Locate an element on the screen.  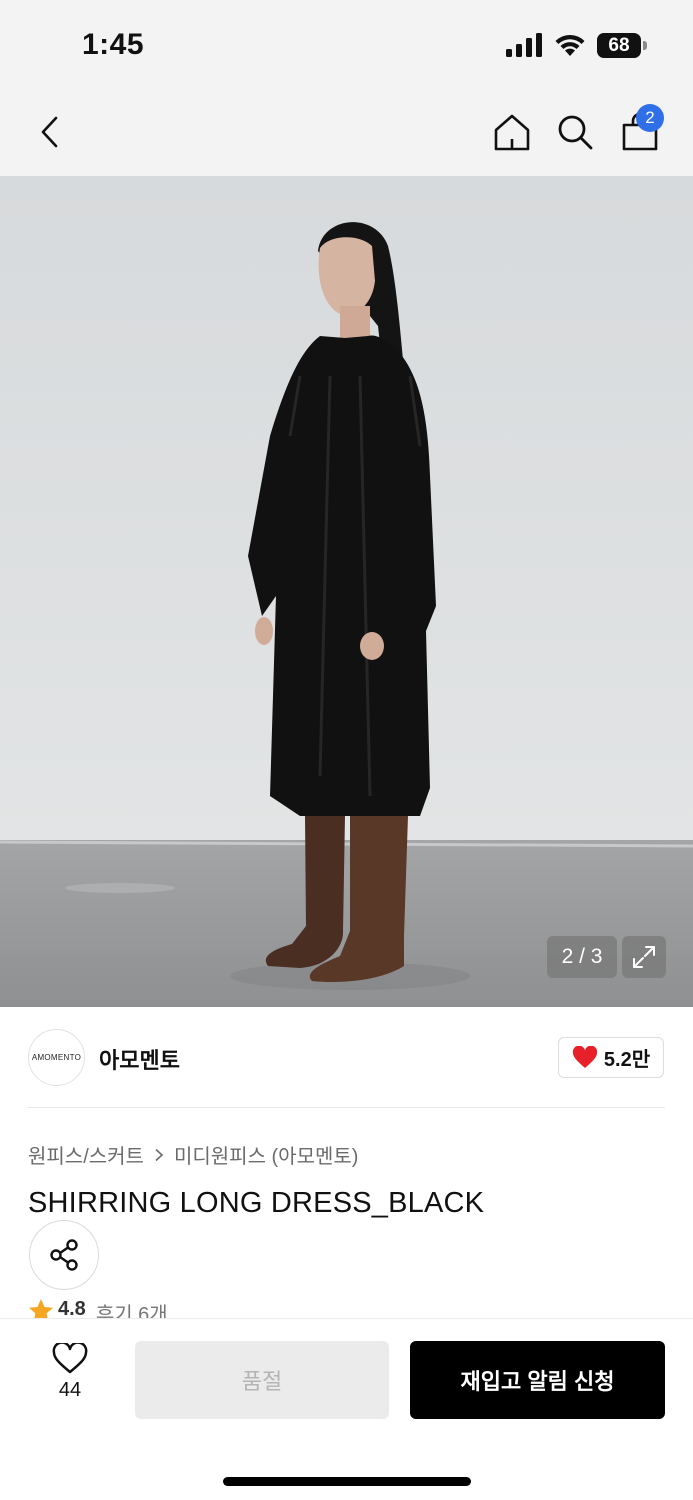
brand-like-count: 5.2만 is located at coordinates (627, 1060).